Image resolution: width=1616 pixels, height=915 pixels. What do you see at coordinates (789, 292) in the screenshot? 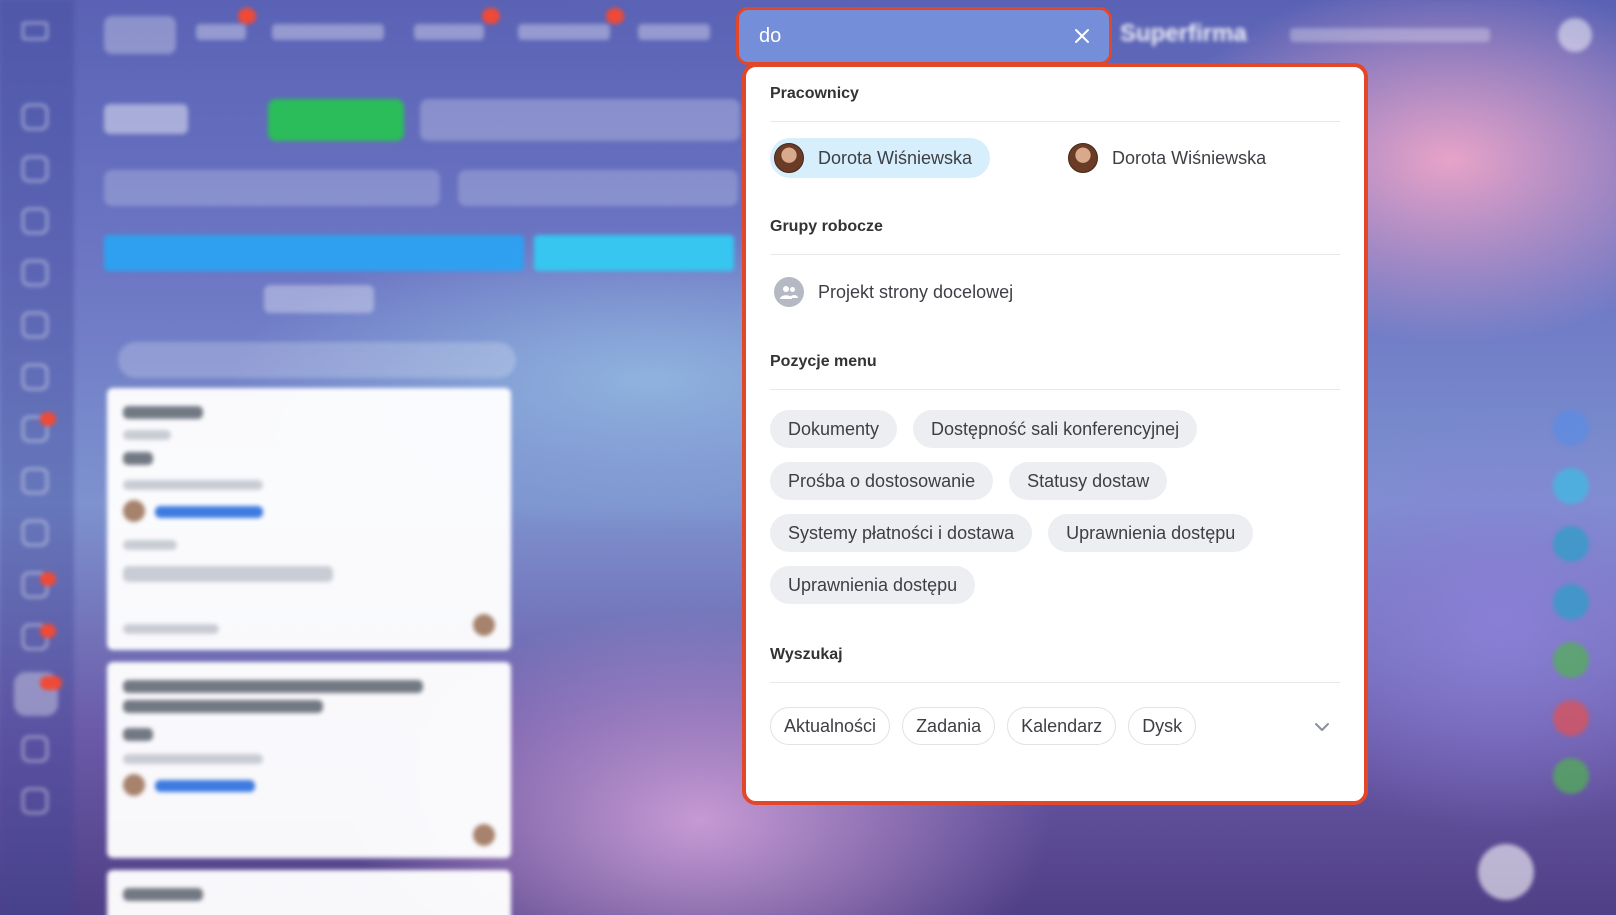
I see `group-icon` at bounding box center [789, 292].